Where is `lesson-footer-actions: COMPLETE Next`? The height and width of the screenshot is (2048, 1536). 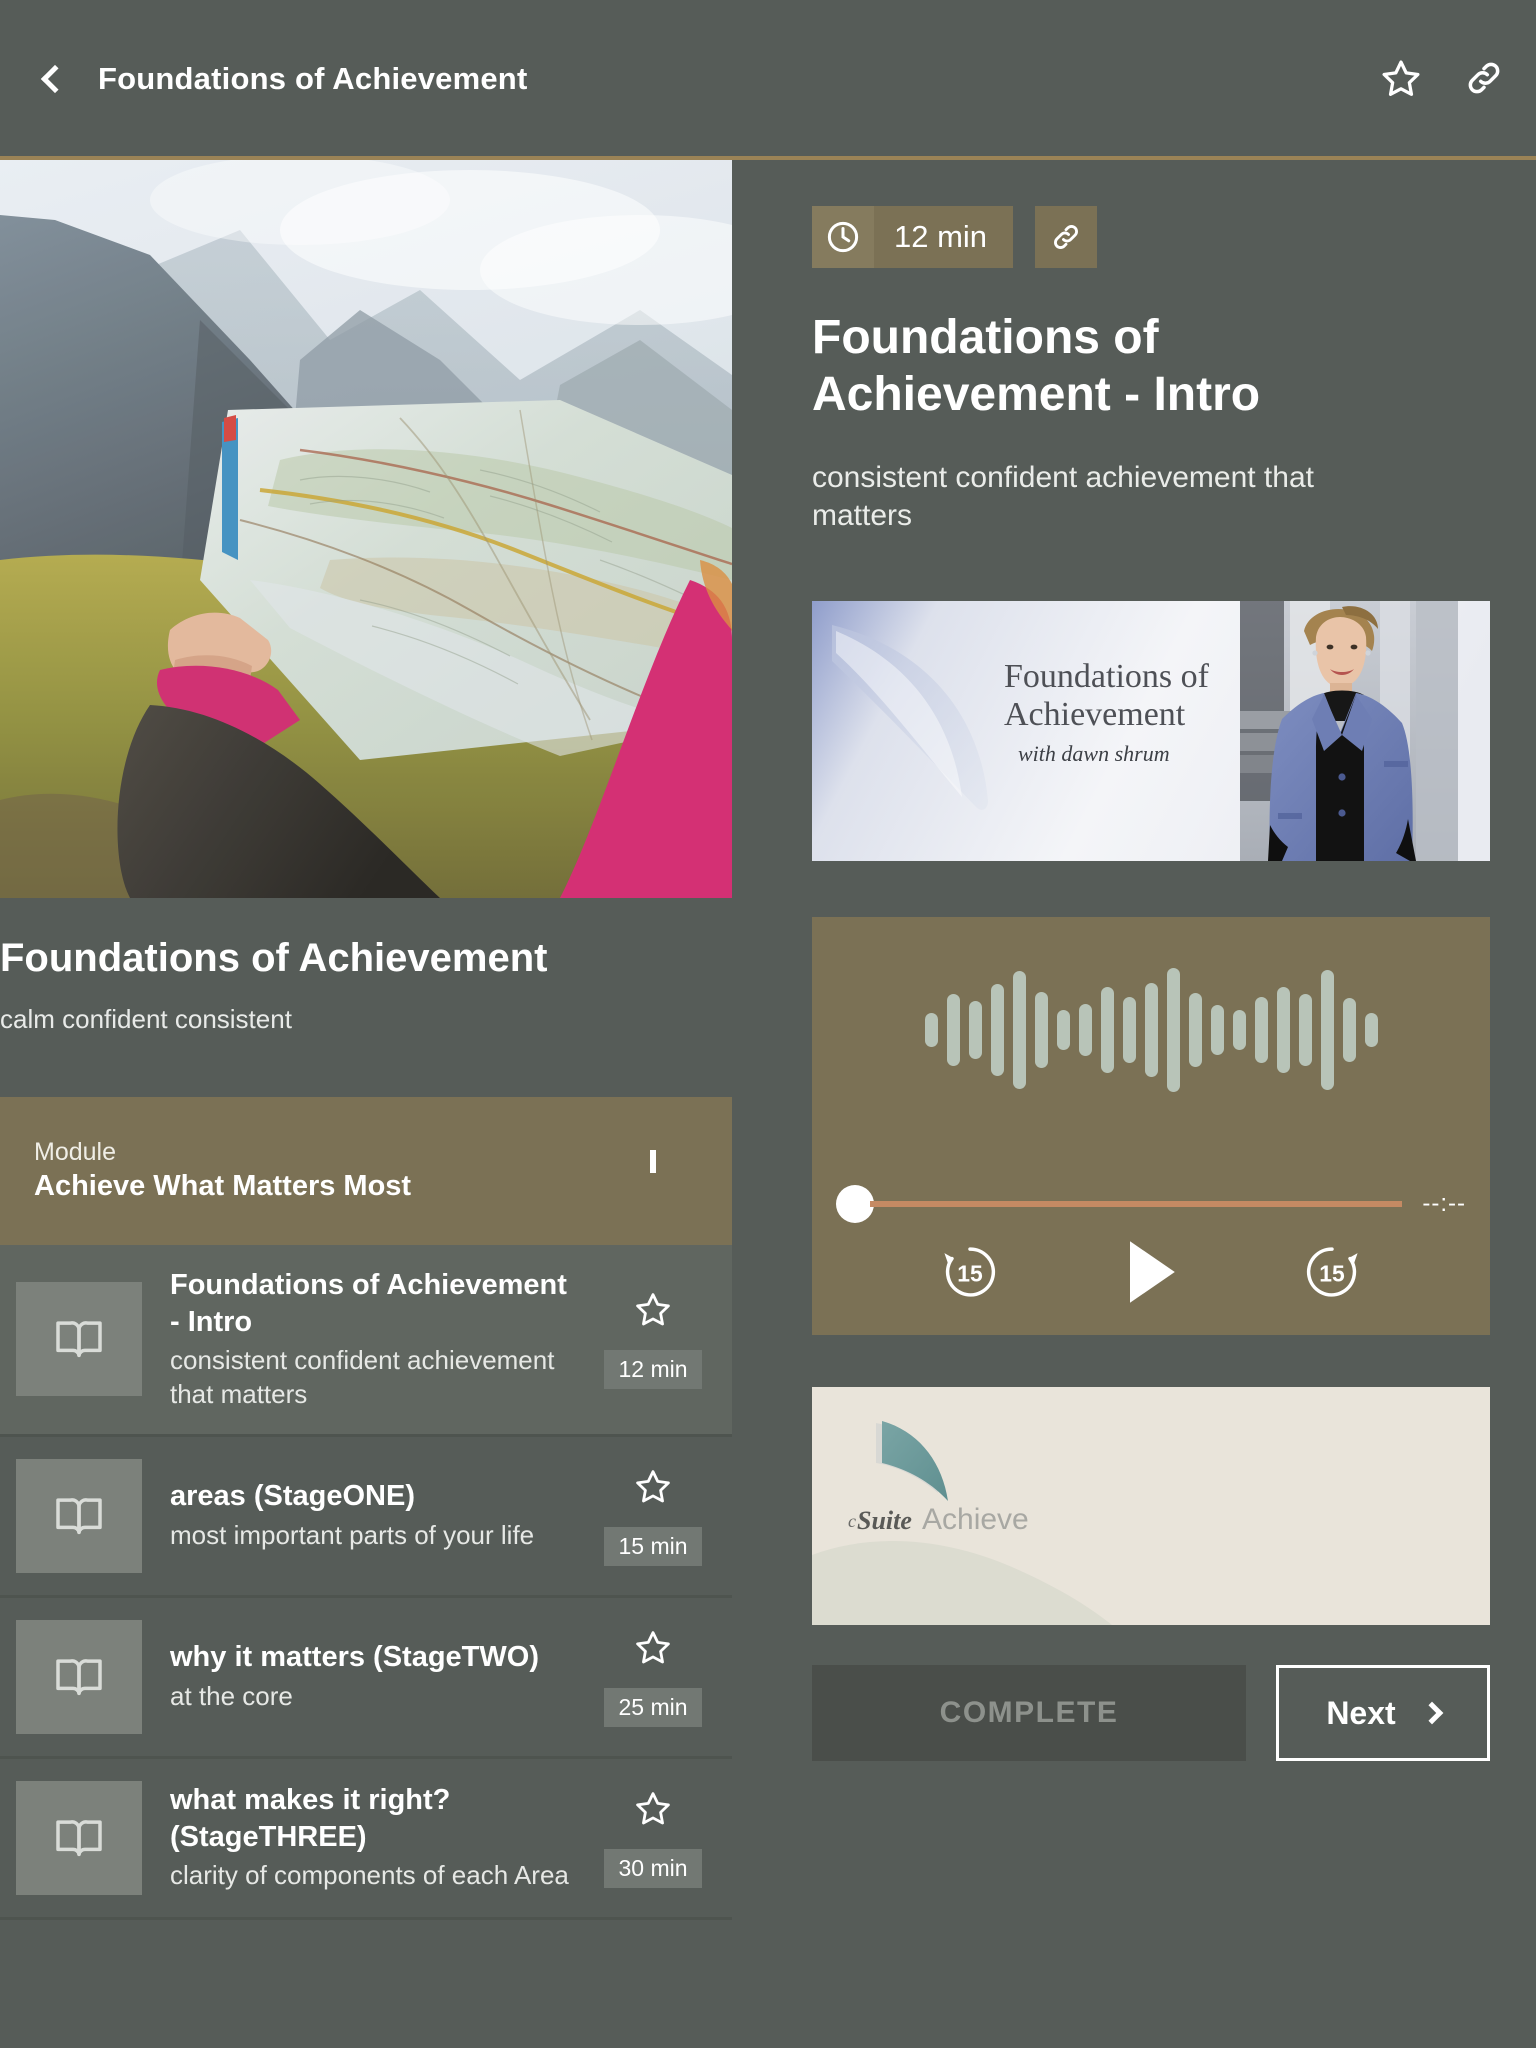 lesson-footer-actions: COMPLETE Next is located at coordinates (1151, 1713).